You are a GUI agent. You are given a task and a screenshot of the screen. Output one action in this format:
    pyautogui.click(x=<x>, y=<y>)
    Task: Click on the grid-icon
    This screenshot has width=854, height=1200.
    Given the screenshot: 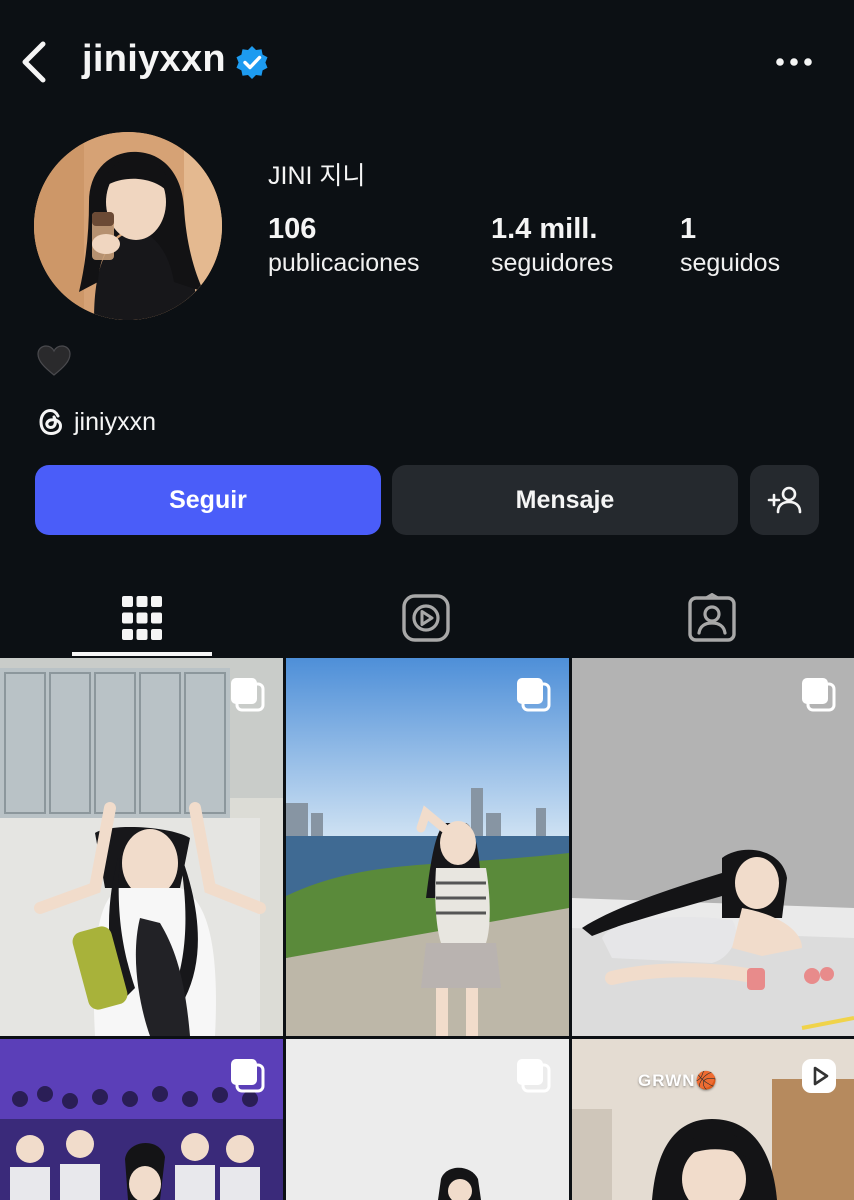 What is the action you would take?
    pyautogui.click(x=142, y=618)
    